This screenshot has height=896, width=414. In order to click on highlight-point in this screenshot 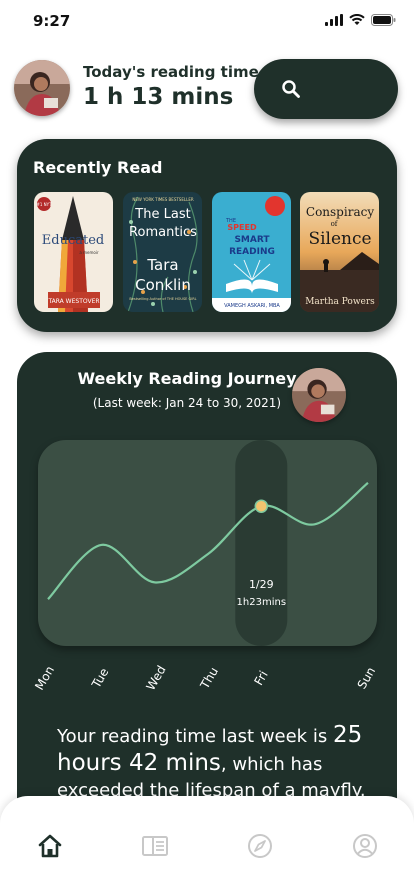, I will do `click(261, 506)`.